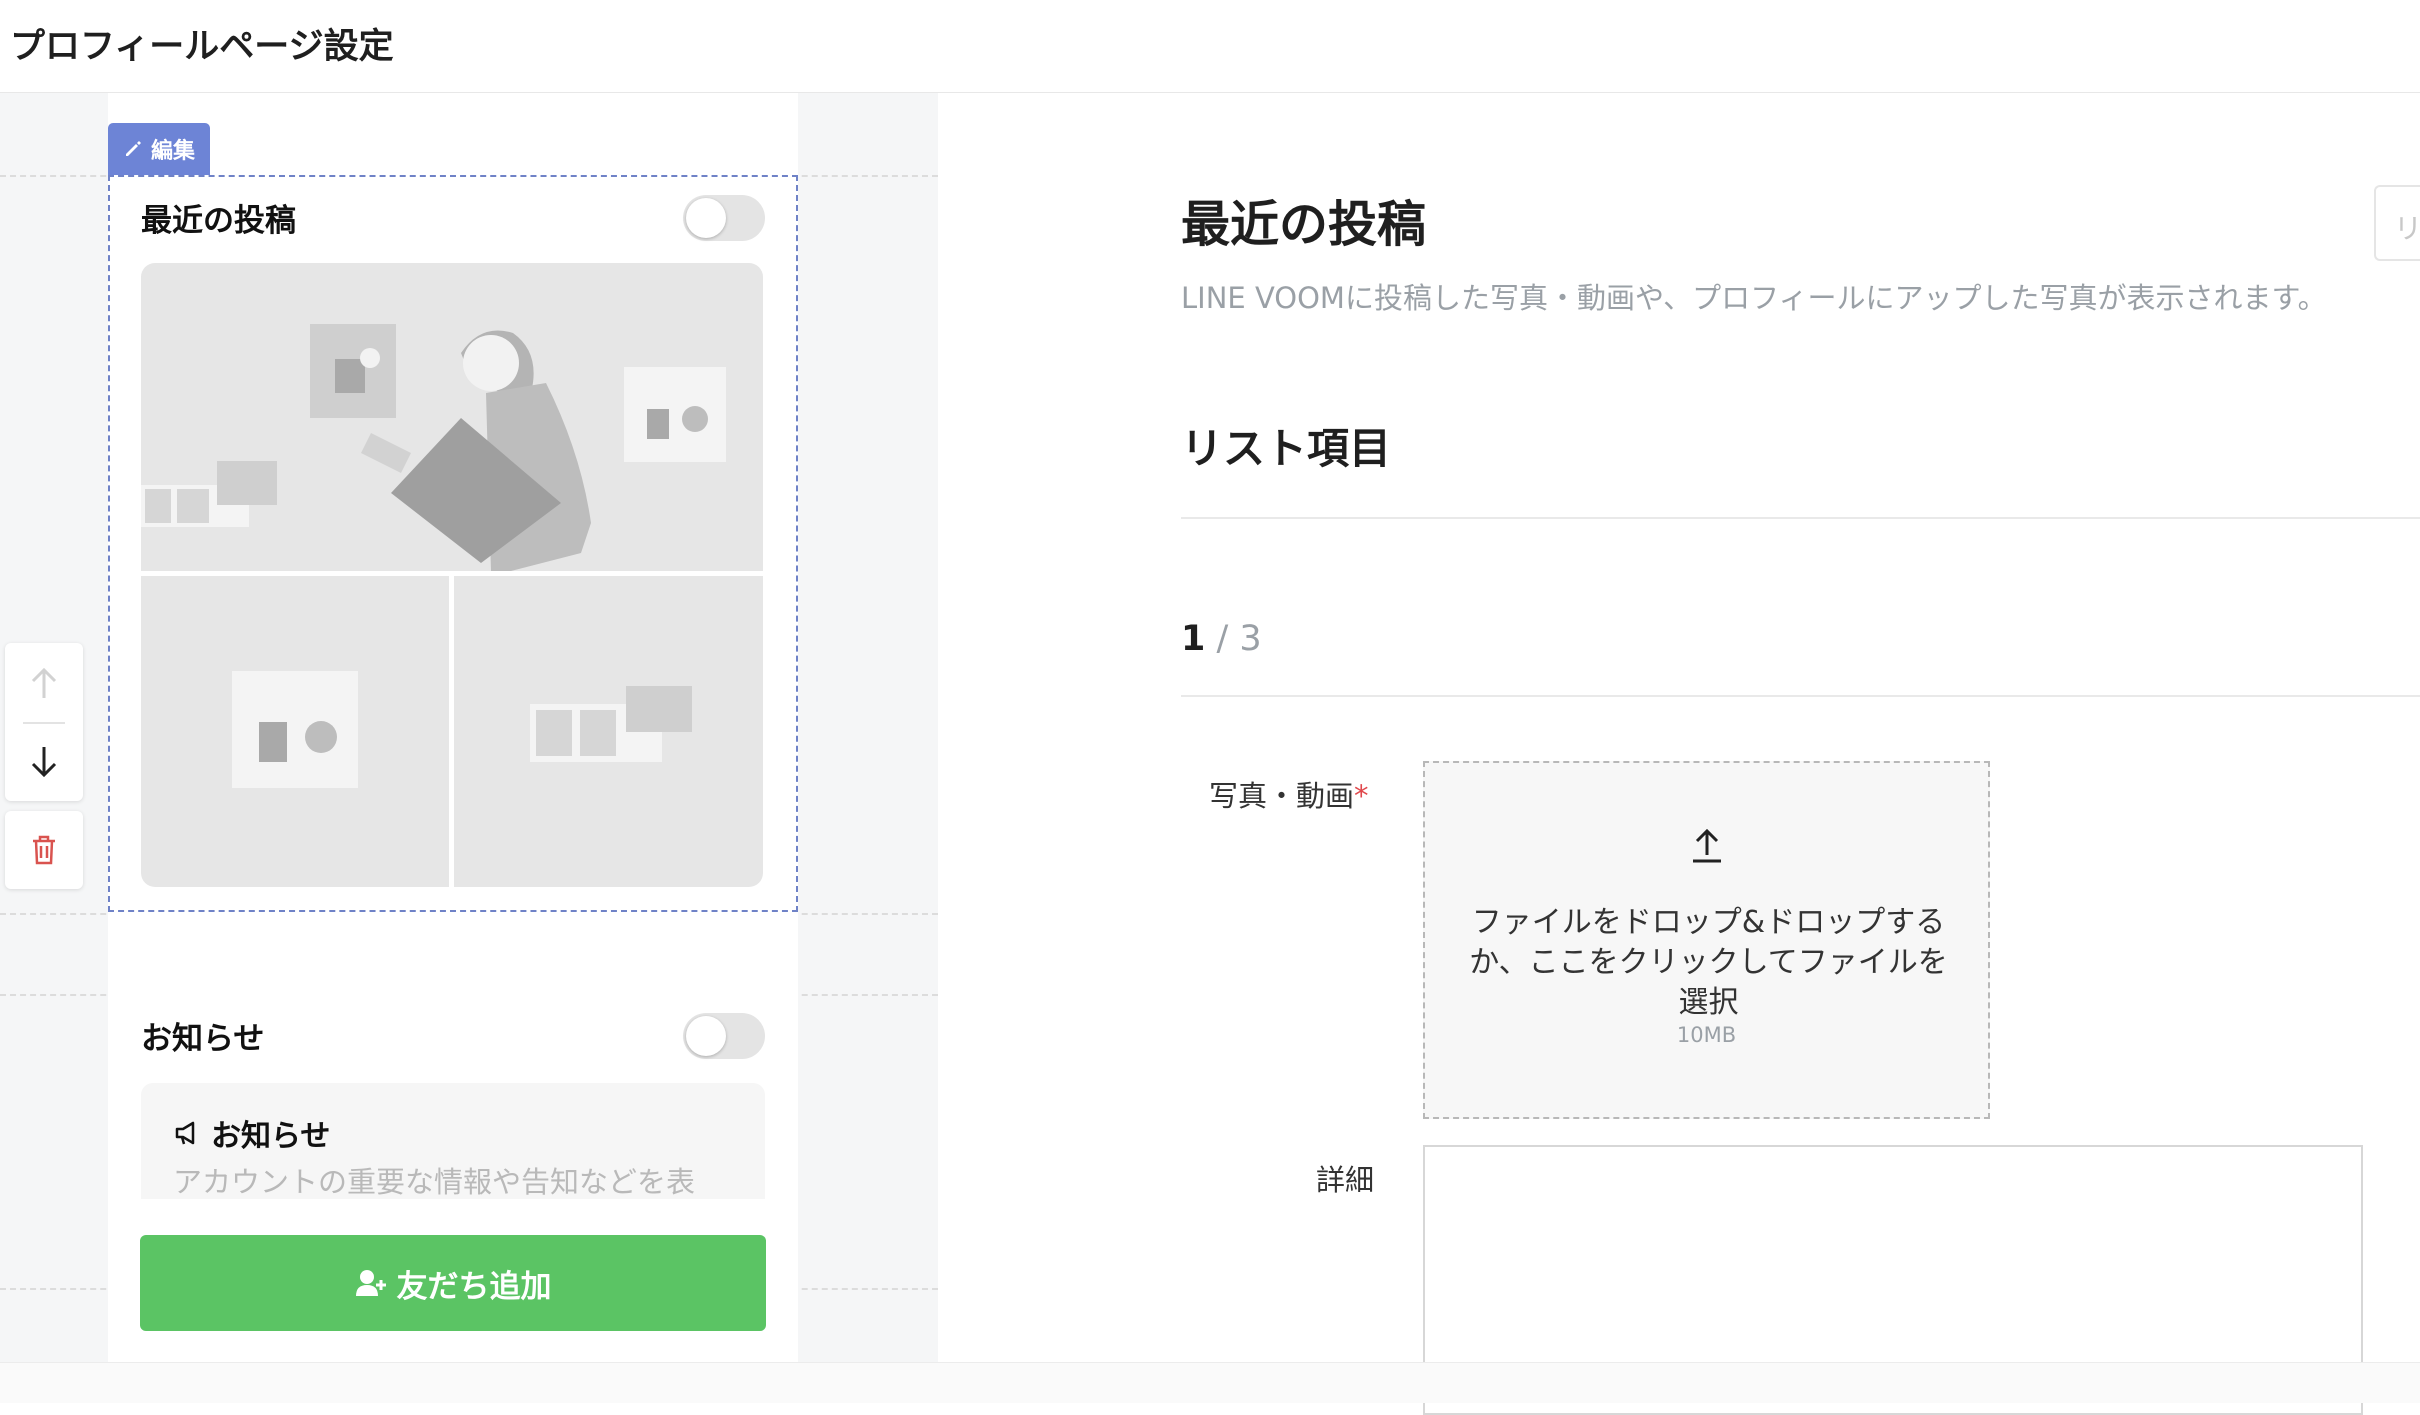  I want to click on megaphone-icon, so click(185, 1133).